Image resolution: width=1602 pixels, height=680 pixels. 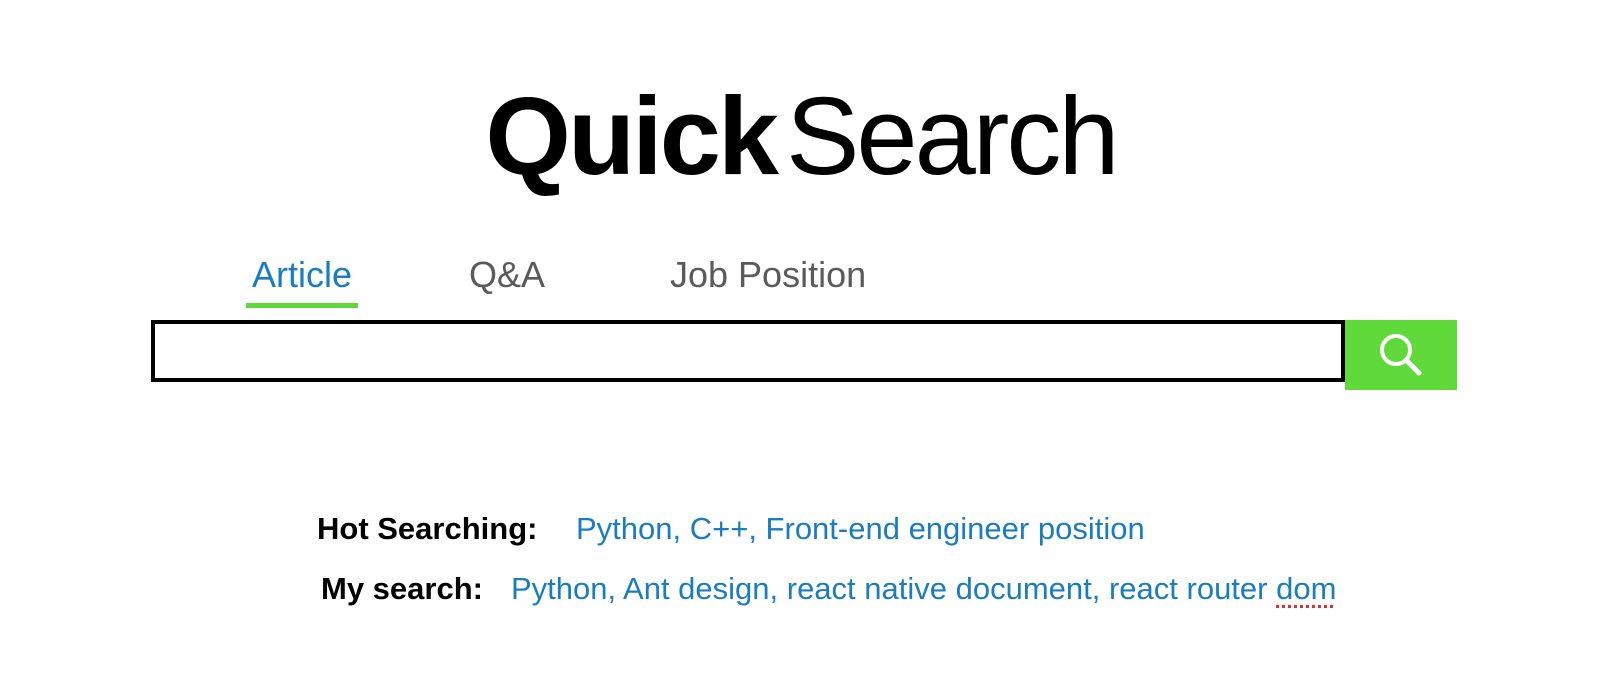 I want to click on search-box, so click(x=748, y=351).